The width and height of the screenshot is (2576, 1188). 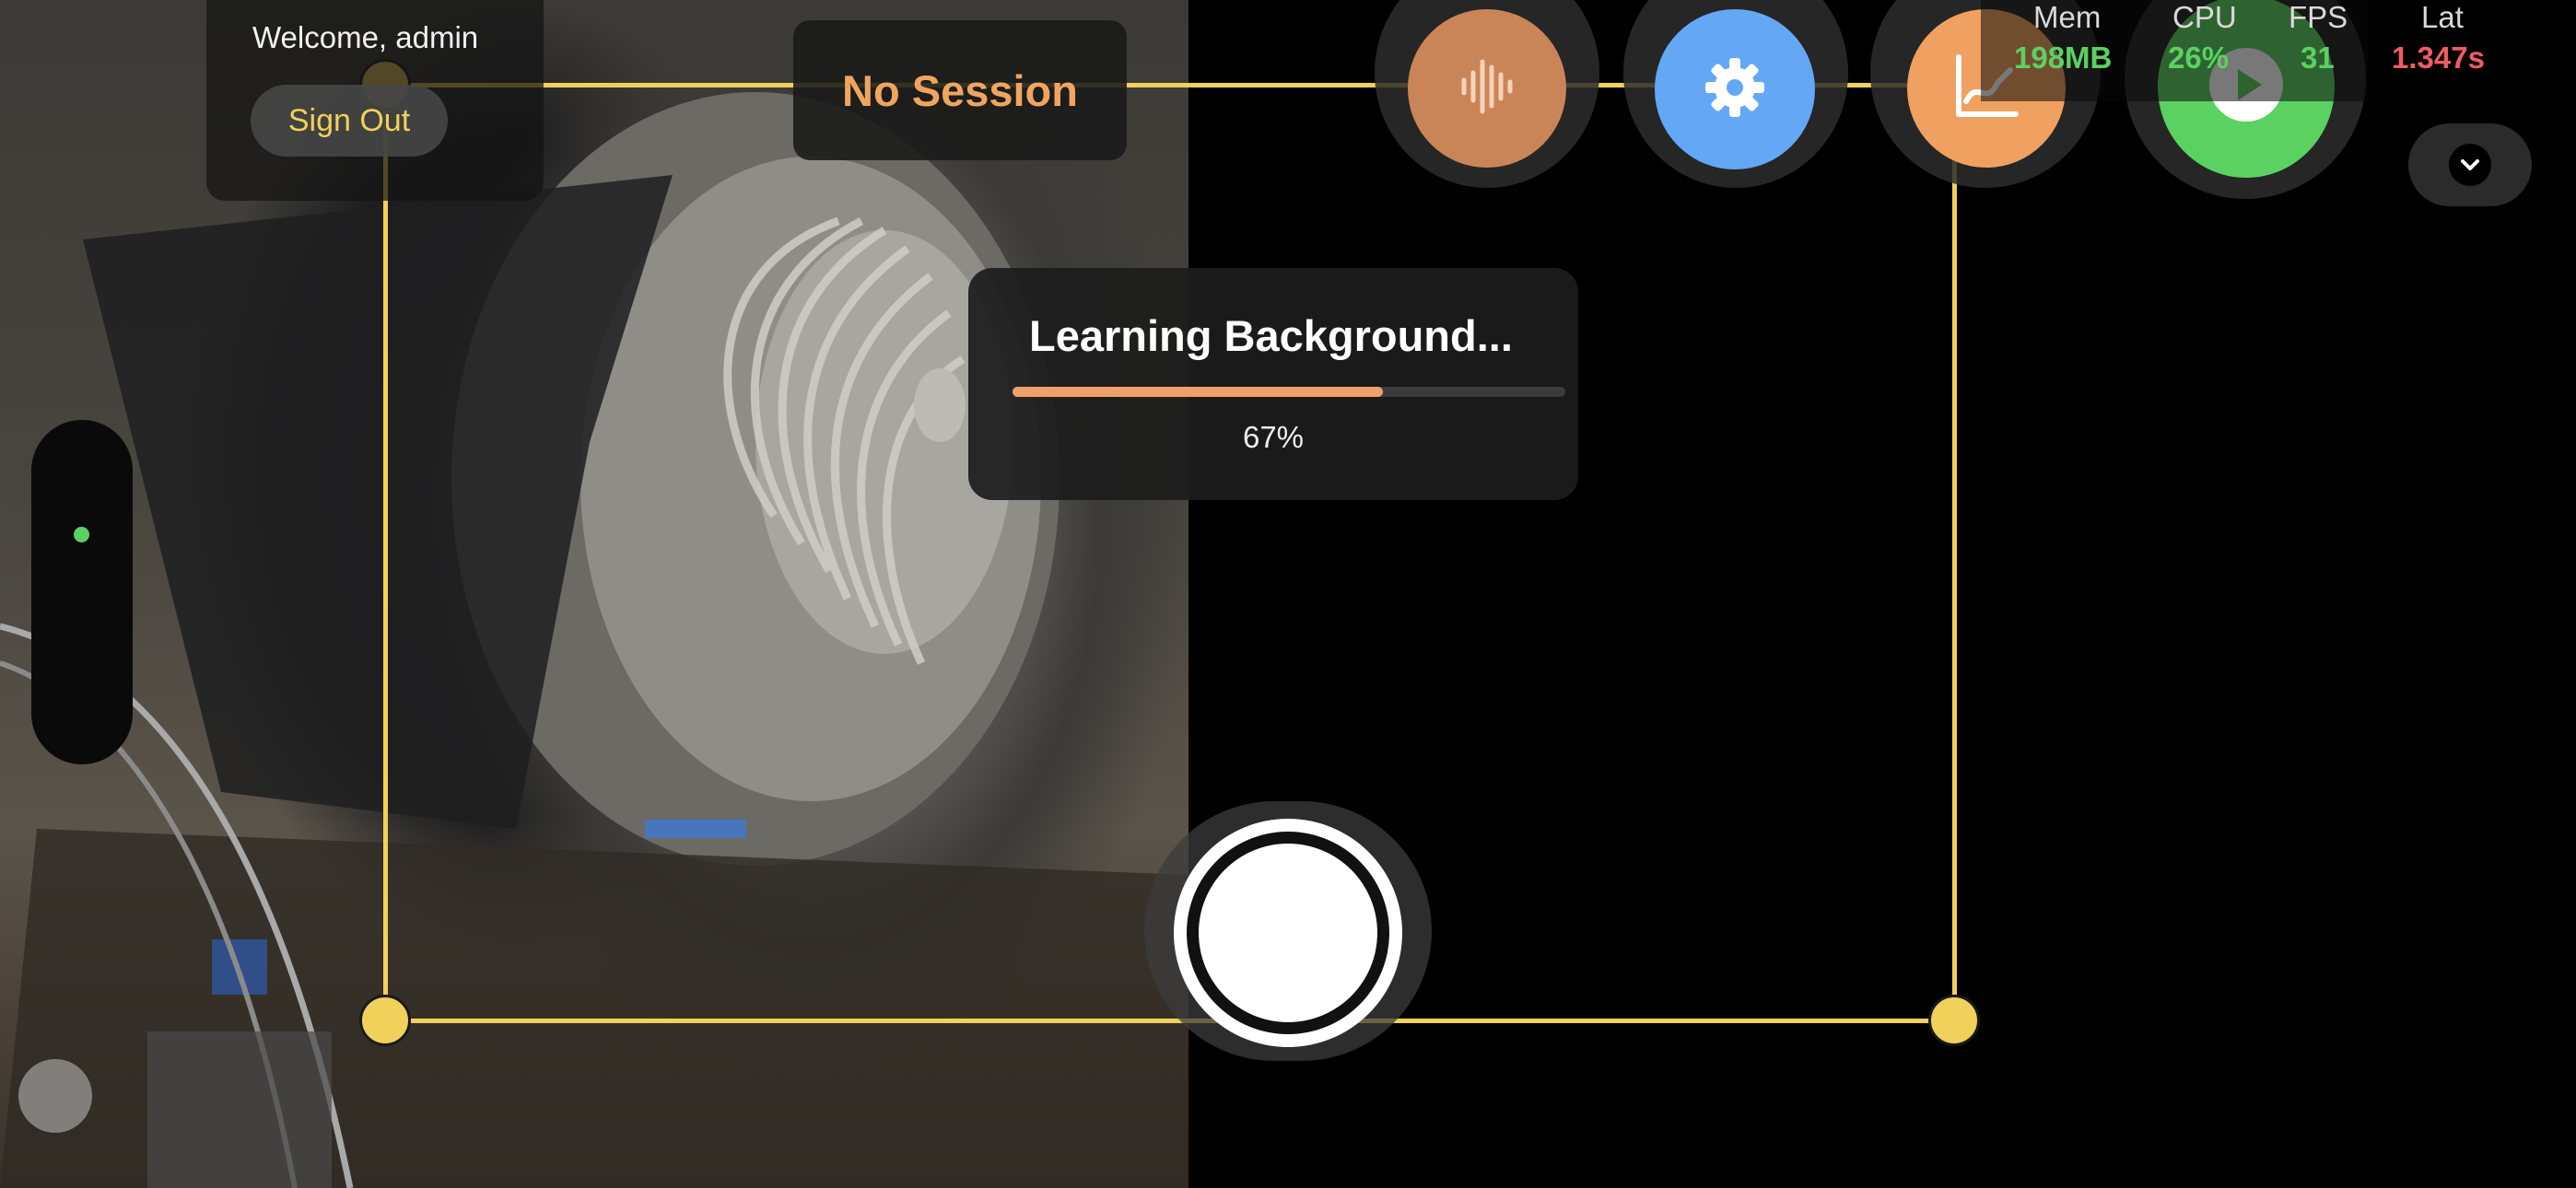 I want to click on lat-value: 1.347s, so click(x=2438, y=58).